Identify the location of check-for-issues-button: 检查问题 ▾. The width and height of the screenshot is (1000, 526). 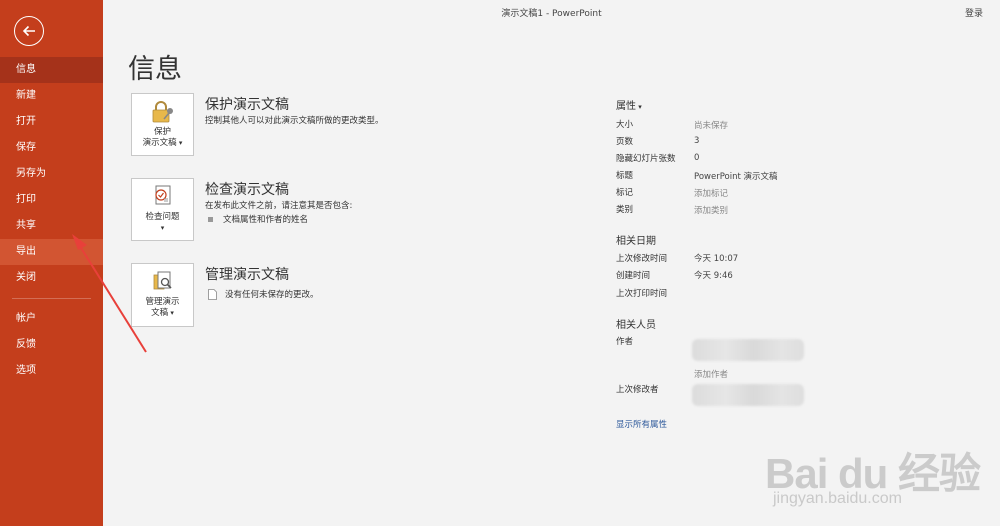
(162, 209).